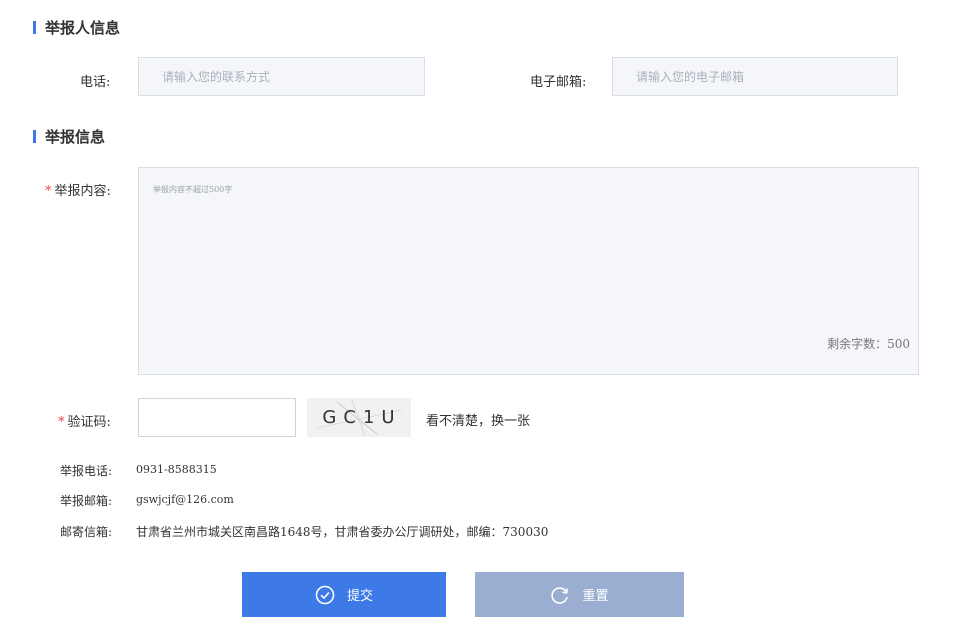 The height and width of the screenshot is (637, 960). I want to click on captcha-text: GC1U, so click(362, 417).